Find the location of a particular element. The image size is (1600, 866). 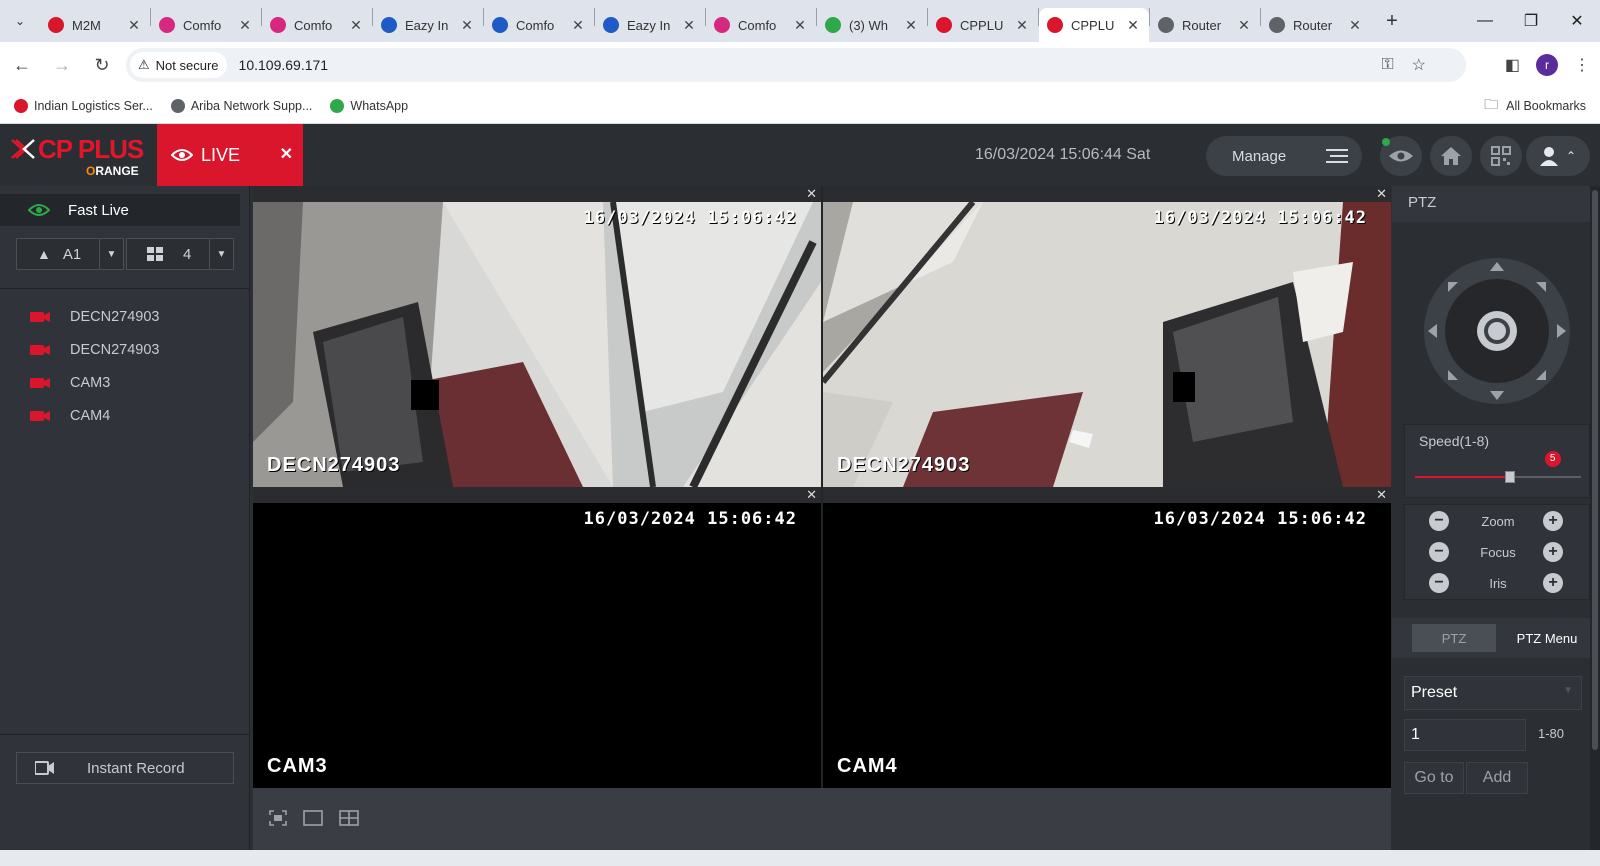

video-cell-3: ✕ 16/03/2024 15:06:42 CAM3 is located at coordinates (537, 637).